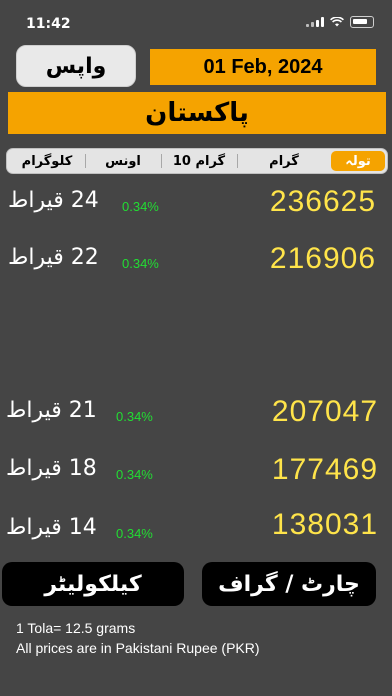  Describe the element at coordinates (76, 628) in the screenshot. I see `tola-note: 1 Tola= 12.5 grams` at that location.